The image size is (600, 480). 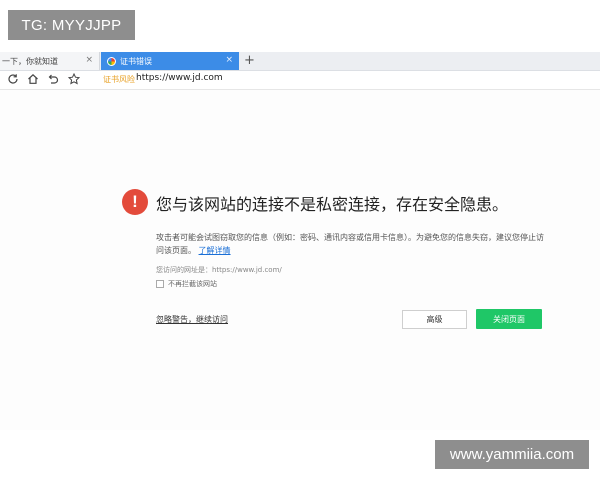 I want to click on visited-url-text: 您访问的网址是：https://www.jd.com/, so click(x=219, y=270).